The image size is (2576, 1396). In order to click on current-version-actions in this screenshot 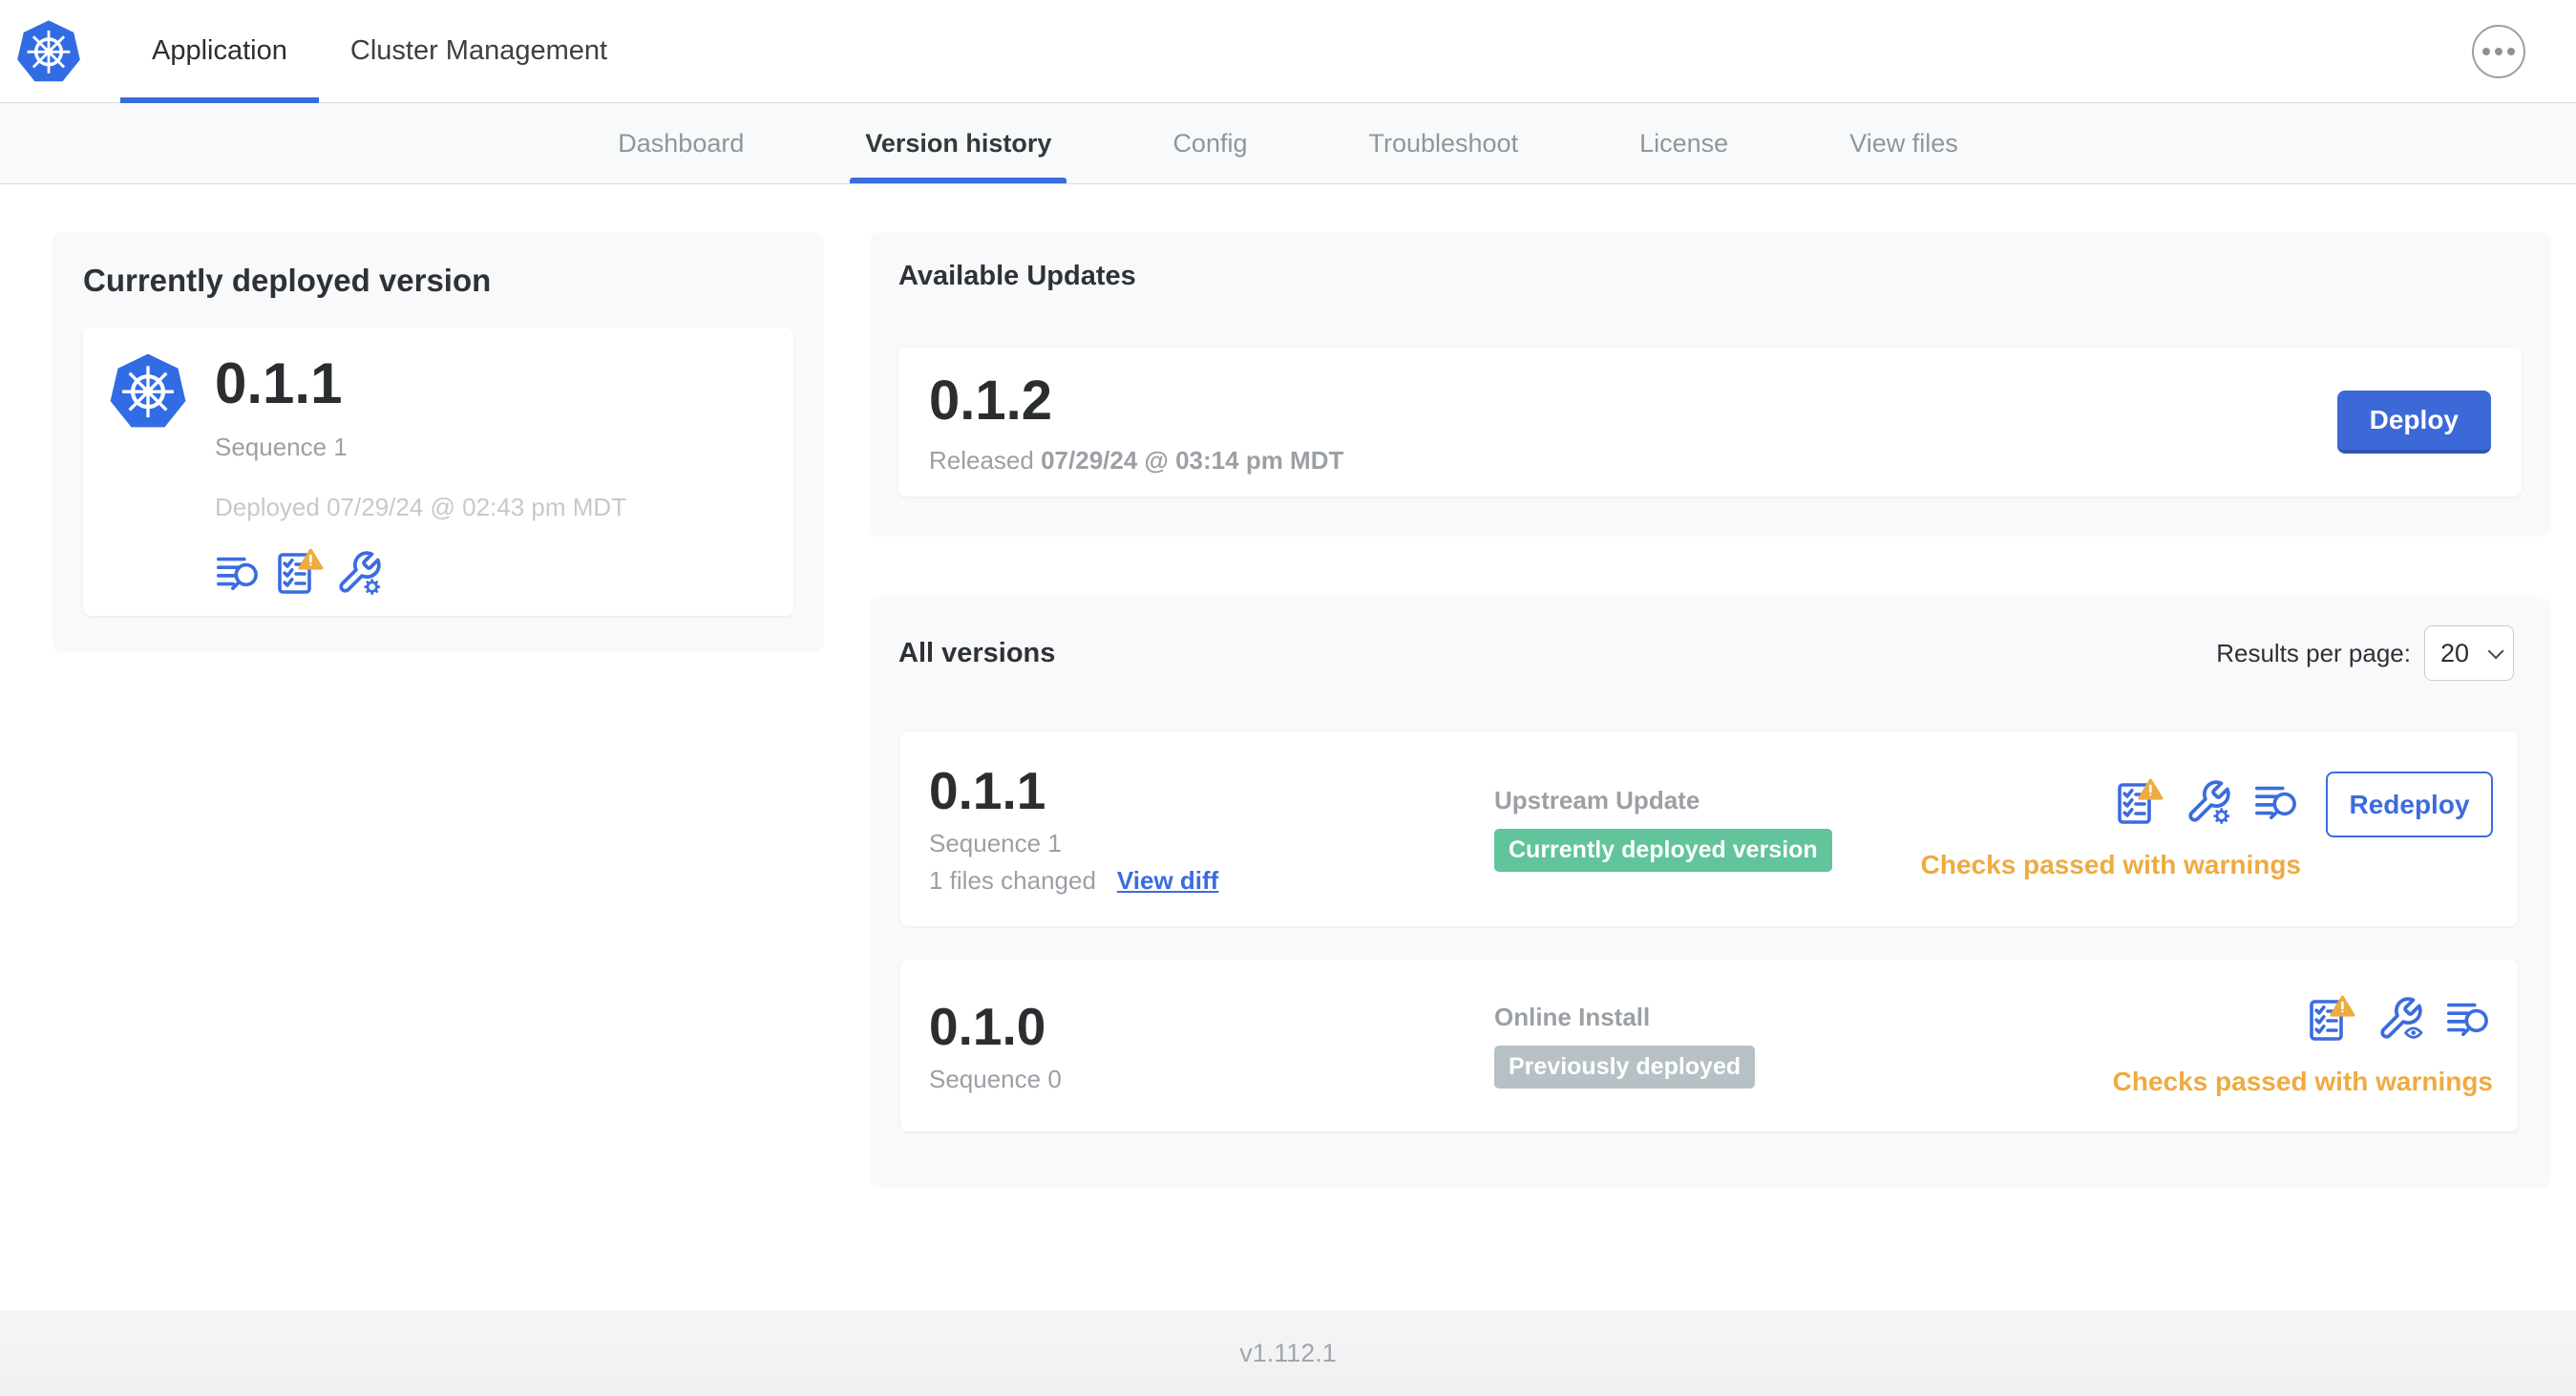, I will do `click(420, 572)`.